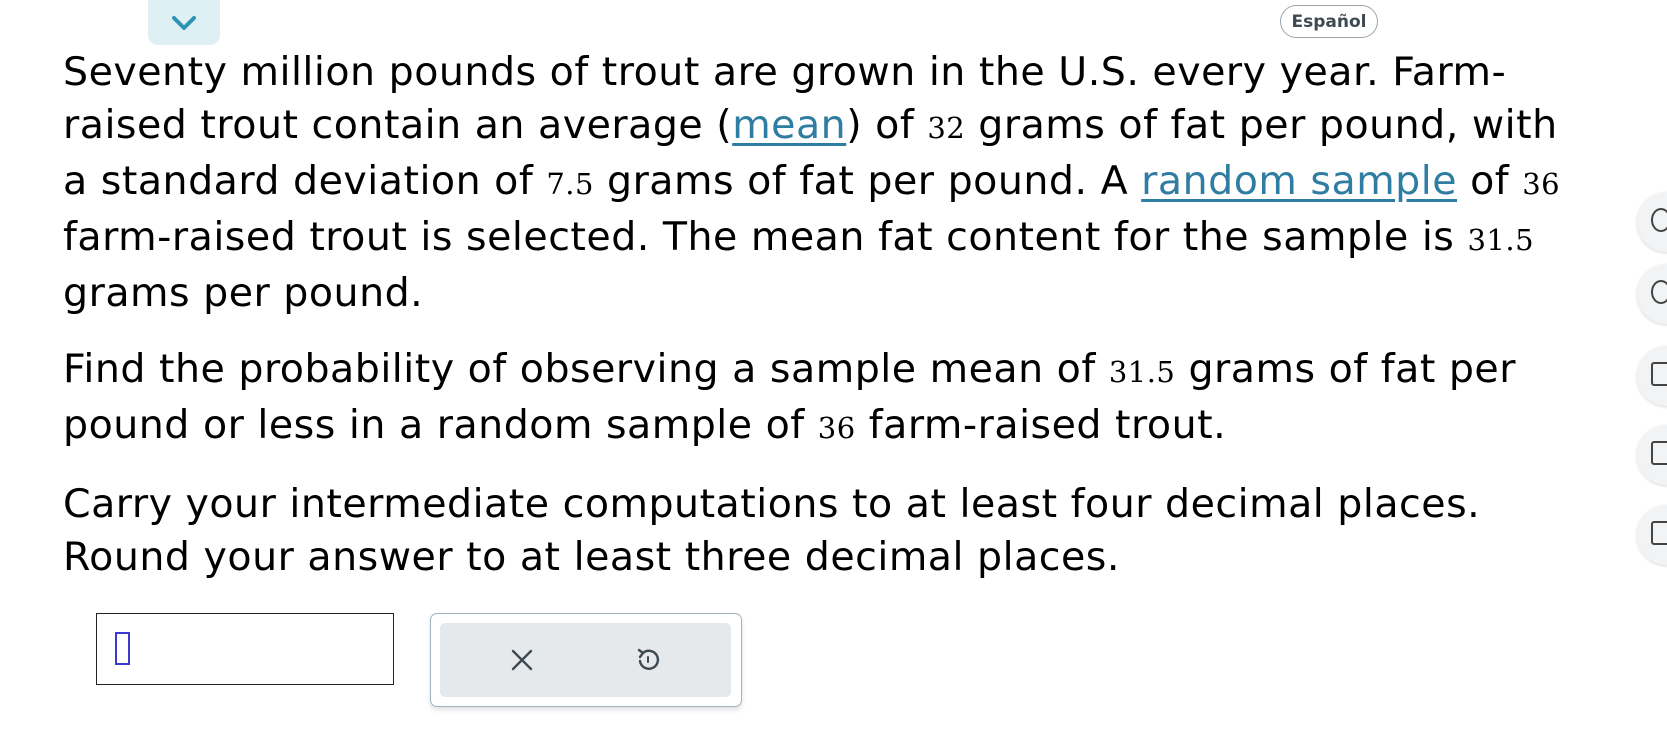 The width and height of the screenshot is (1667, 730). I want to click on email-button, so click(1652, 535).